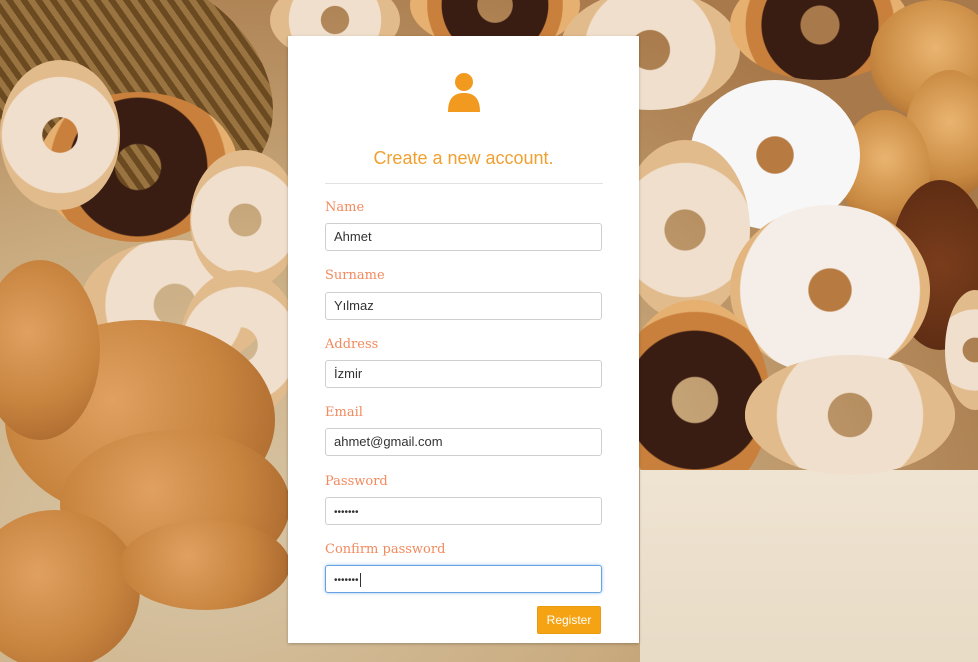 The image size is (978, 662). I want to click on address-label: Address, so click(352, 344).